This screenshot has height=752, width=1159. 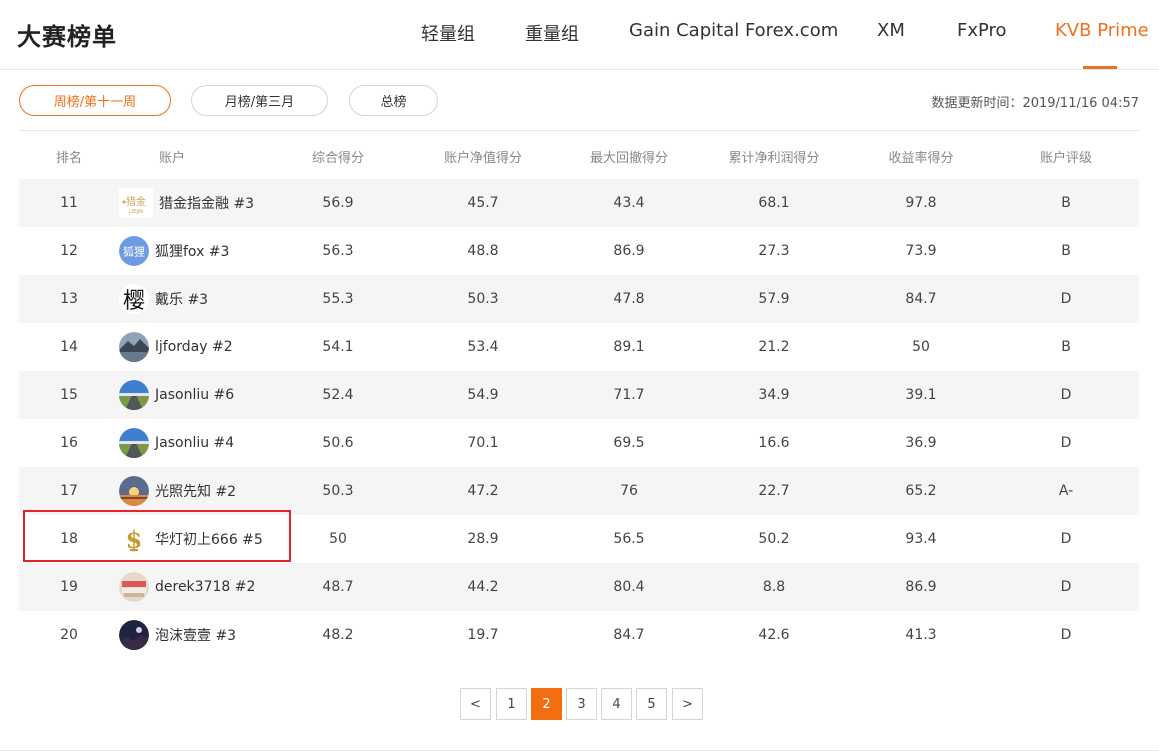 I want to click on equity-cell: 45.7, so click(x=483, y=203).